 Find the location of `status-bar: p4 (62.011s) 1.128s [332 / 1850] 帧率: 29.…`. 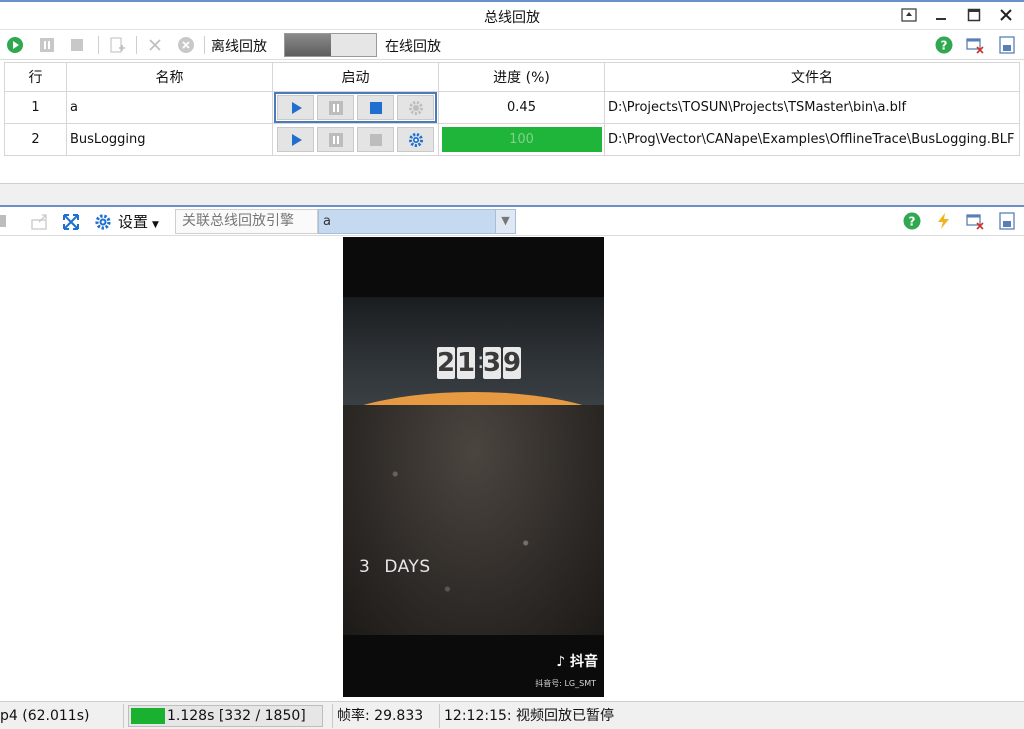

status-bar: p4 (62.011s) 1.128s [332 / 1850] 帧率: 29.… is located at coordinates (512, 715).